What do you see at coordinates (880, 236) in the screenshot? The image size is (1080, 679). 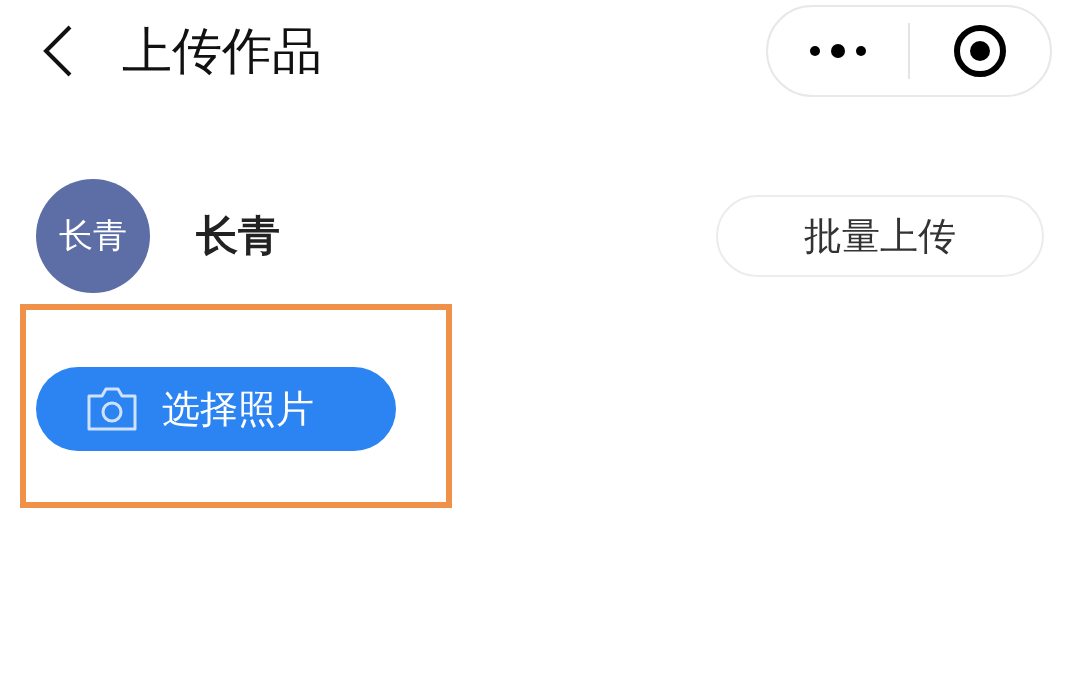 I see `batch-upload-button: 批量上传` at bounding box center [880, 236].